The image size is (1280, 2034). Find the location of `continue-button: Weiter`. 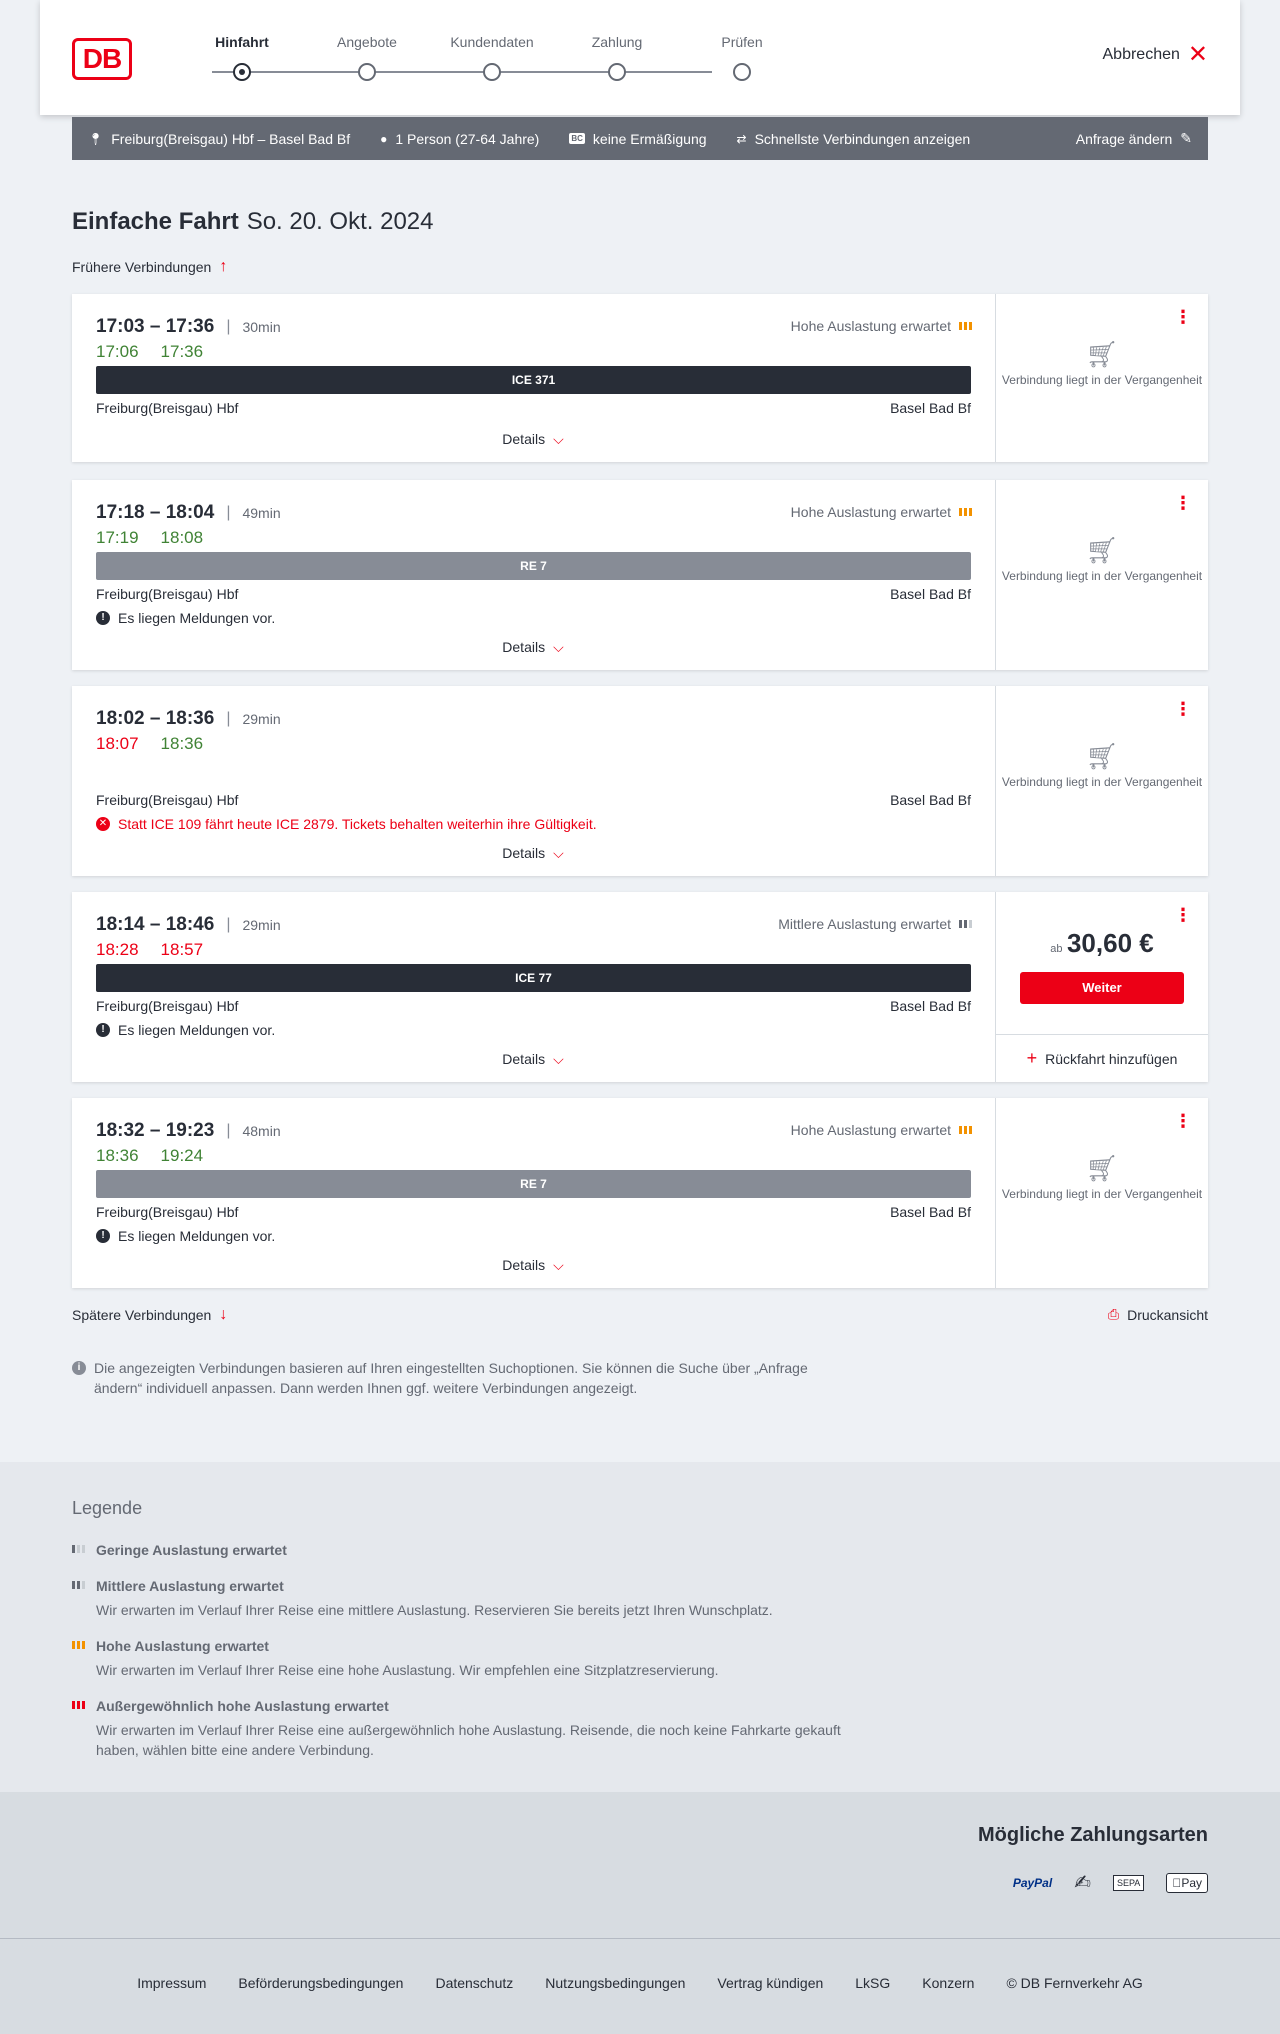

continue-button: Weiter is located at coordinates (1102, 988).